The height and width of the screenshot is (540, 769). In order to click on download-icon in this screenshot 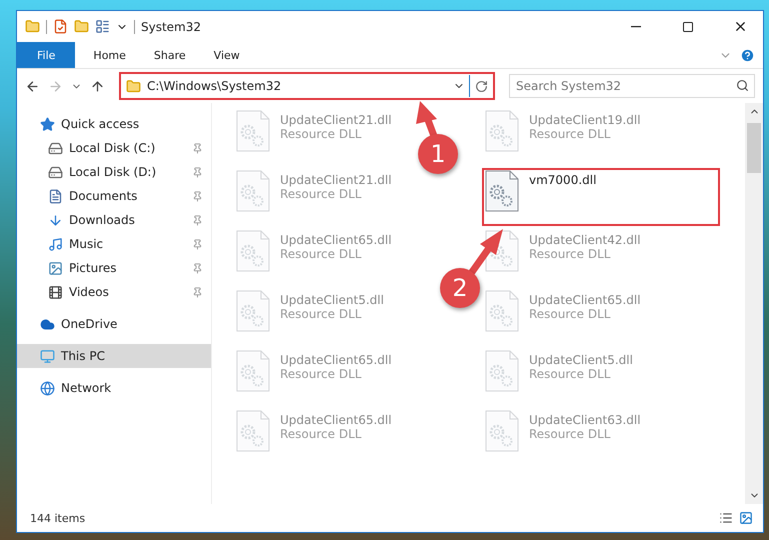, I will do `click(55, 220)`.